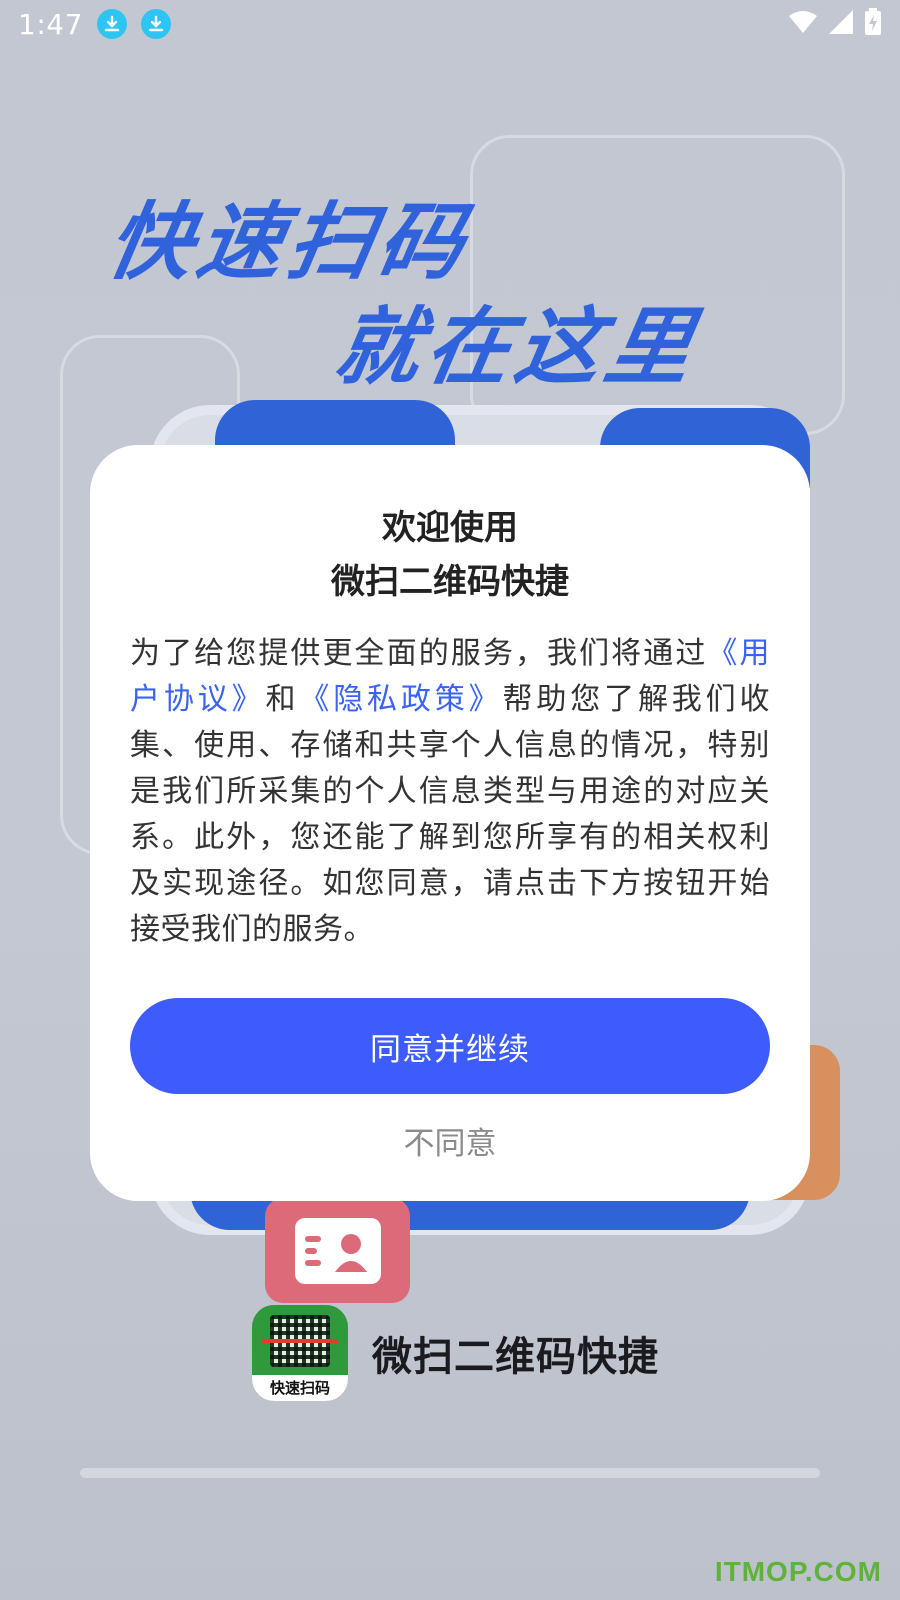 The width and height of the screenshot is (900, 1600). What do you see at coordinates (50, 24) in the screenshot?
I see `status-time: 1:47` at bounding box center [50, 24].